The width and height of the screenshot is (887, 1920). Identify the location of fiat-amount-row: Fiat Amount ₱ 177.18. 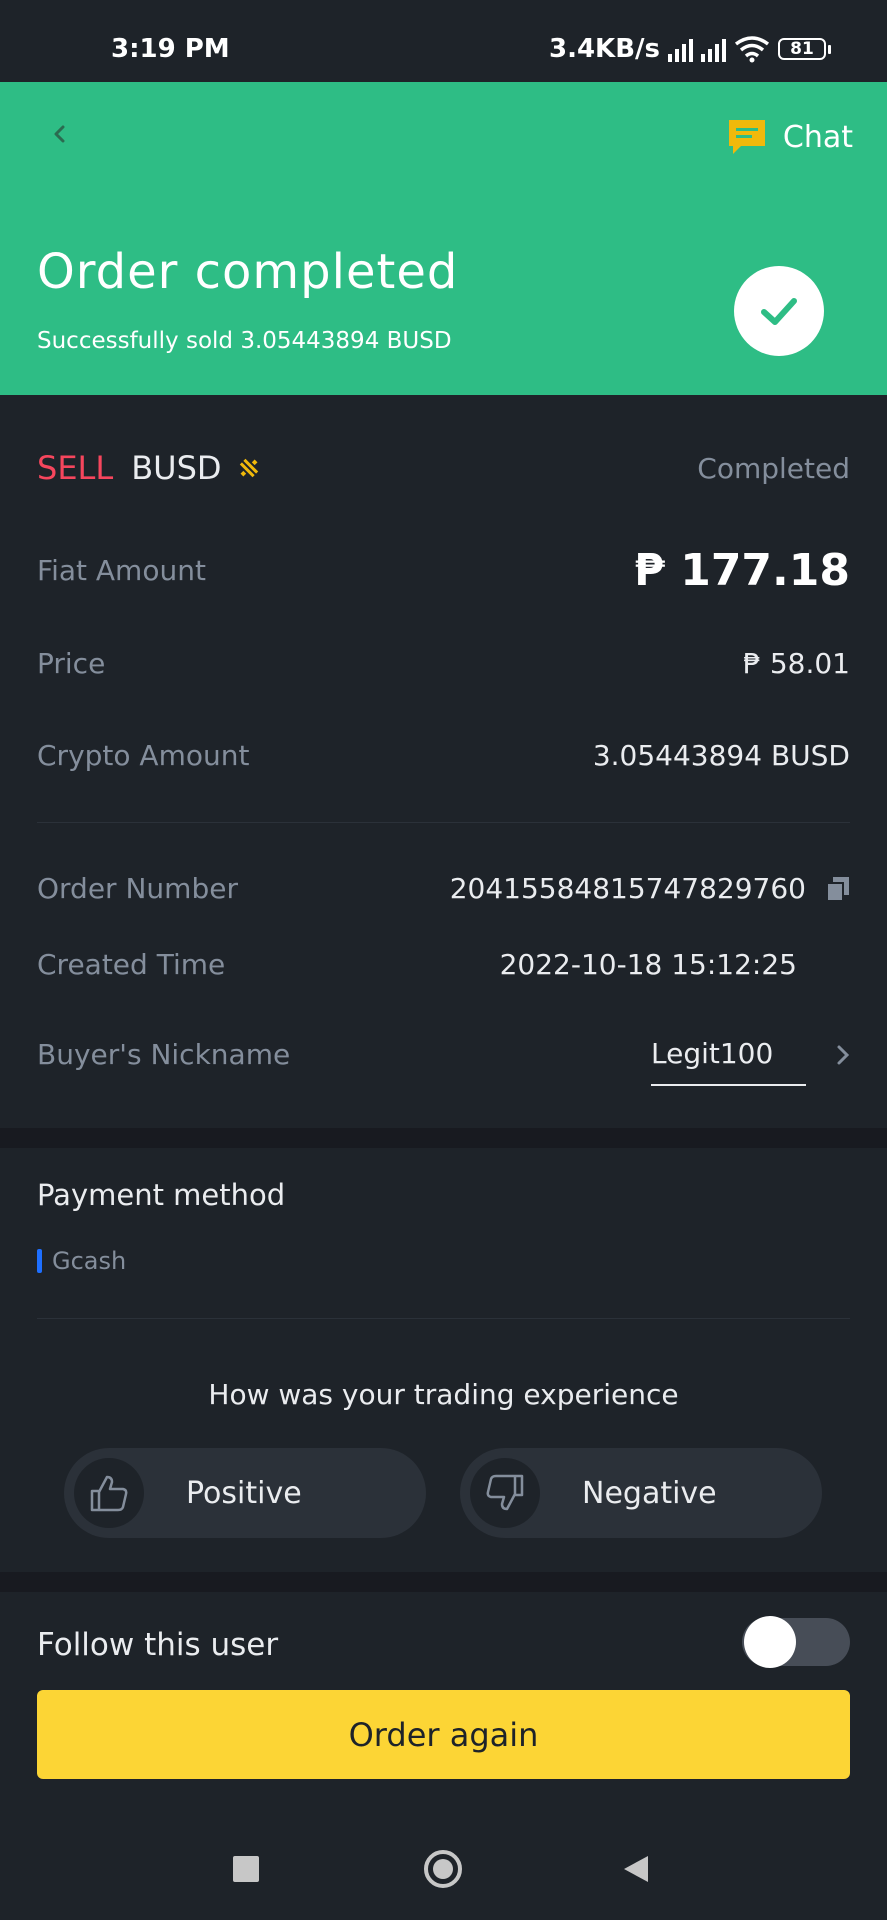
(443, 570).